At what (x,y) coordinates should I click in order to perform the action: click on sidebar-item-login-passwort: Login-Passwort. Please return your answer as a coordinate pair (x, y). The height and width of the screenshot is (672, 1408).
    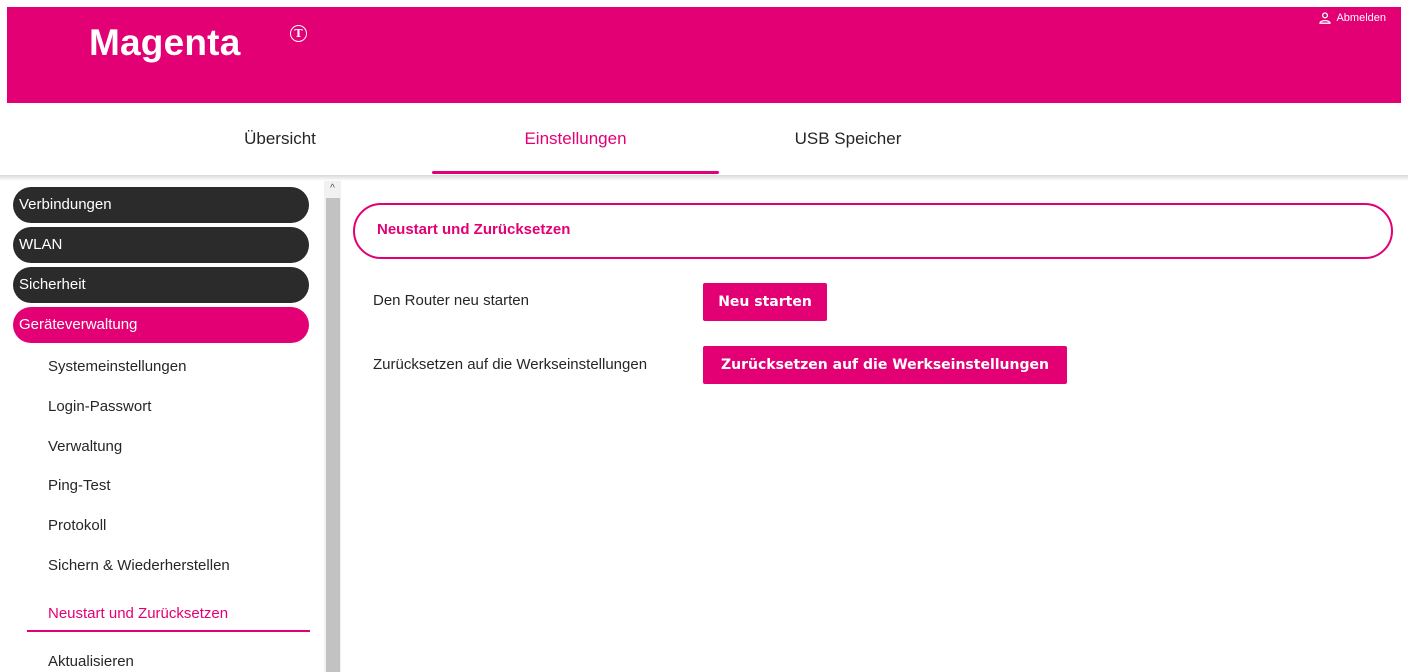
    Looking at the image, I should click on (99, 406).